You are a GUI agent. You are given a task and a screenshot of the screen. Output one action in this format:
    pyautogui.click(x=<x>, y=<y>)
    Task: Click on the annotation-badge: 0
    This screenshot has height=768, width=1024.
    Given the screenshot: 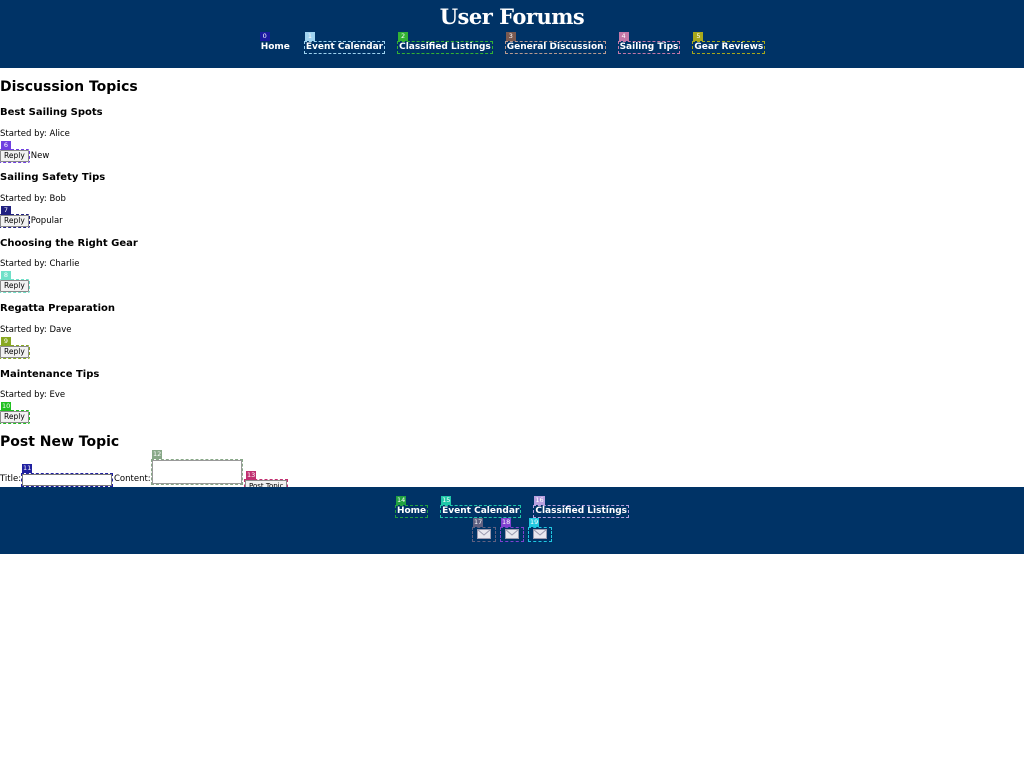 What is the action you would take?
    pyautogui.click(x=264, y=36)
    